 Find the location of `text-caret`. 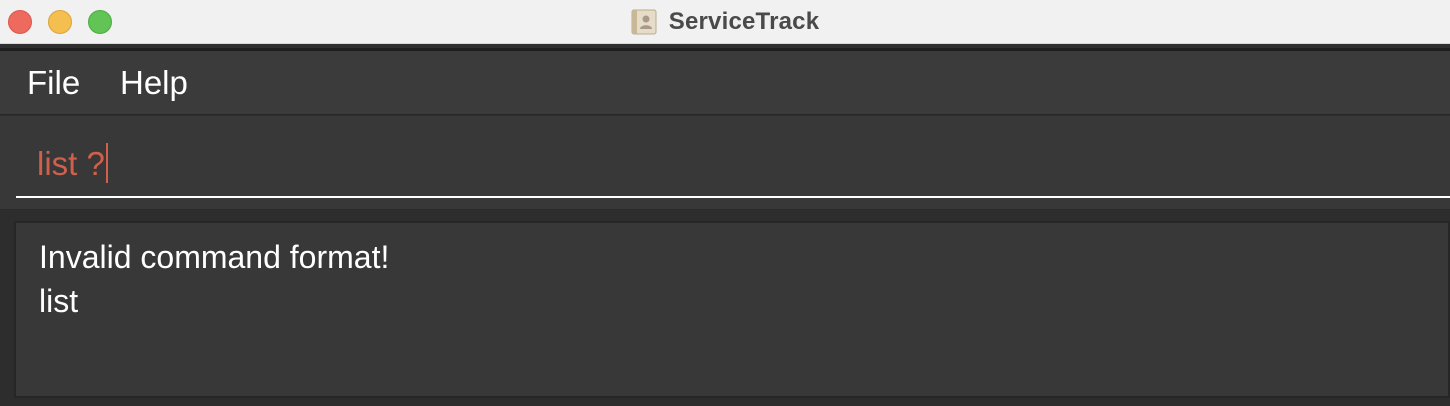

text-caret is located at coordinates (106, 163).